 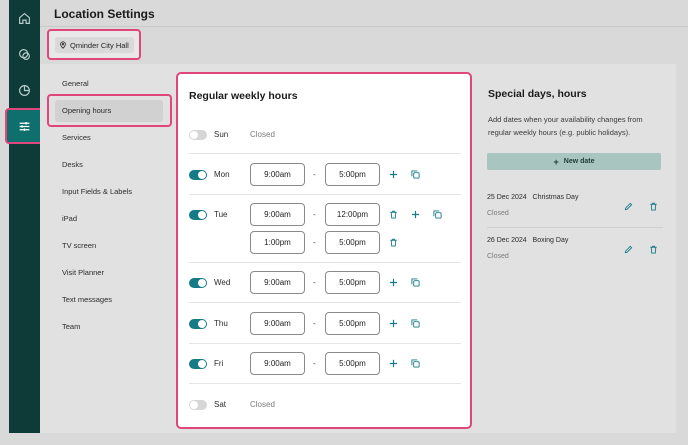 What do you see at coordinates (198, 175) in the screenshot?
I see `day-toggle-mon` at bounding box center [198, 175].